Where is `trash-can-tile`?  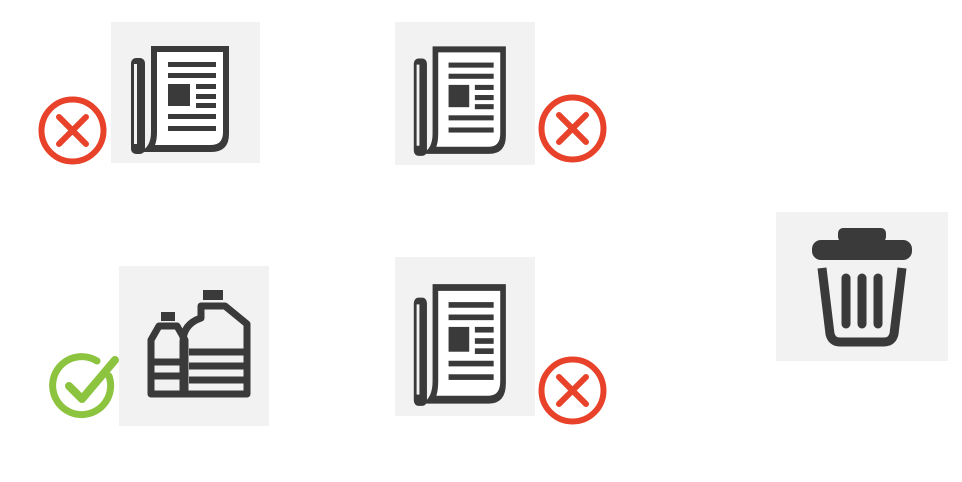
trash-can-tile is located at coordinates (862, 286).